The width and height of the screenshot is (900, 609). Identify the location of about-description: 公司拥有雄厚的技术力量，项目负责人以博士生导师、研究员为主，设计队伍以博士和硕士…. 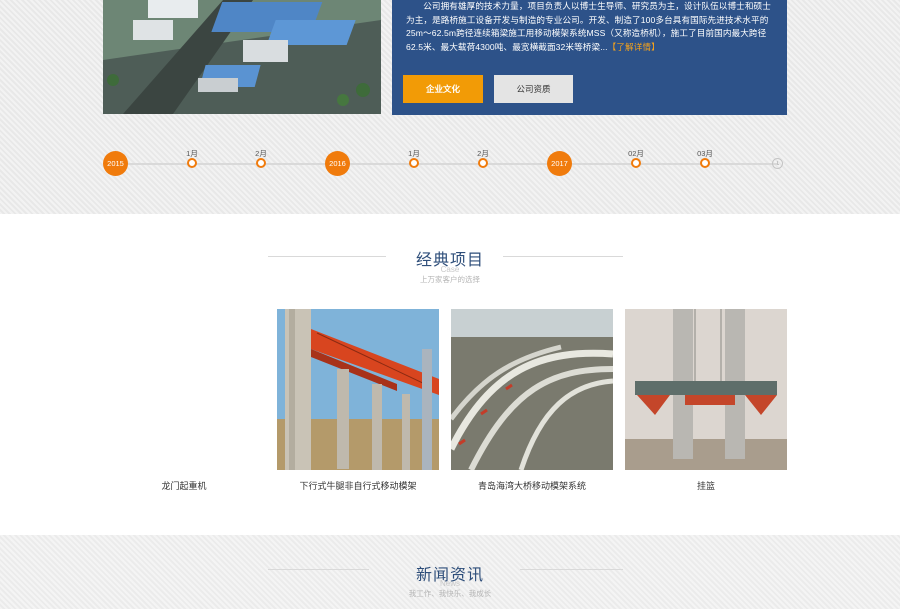
(592, 27).